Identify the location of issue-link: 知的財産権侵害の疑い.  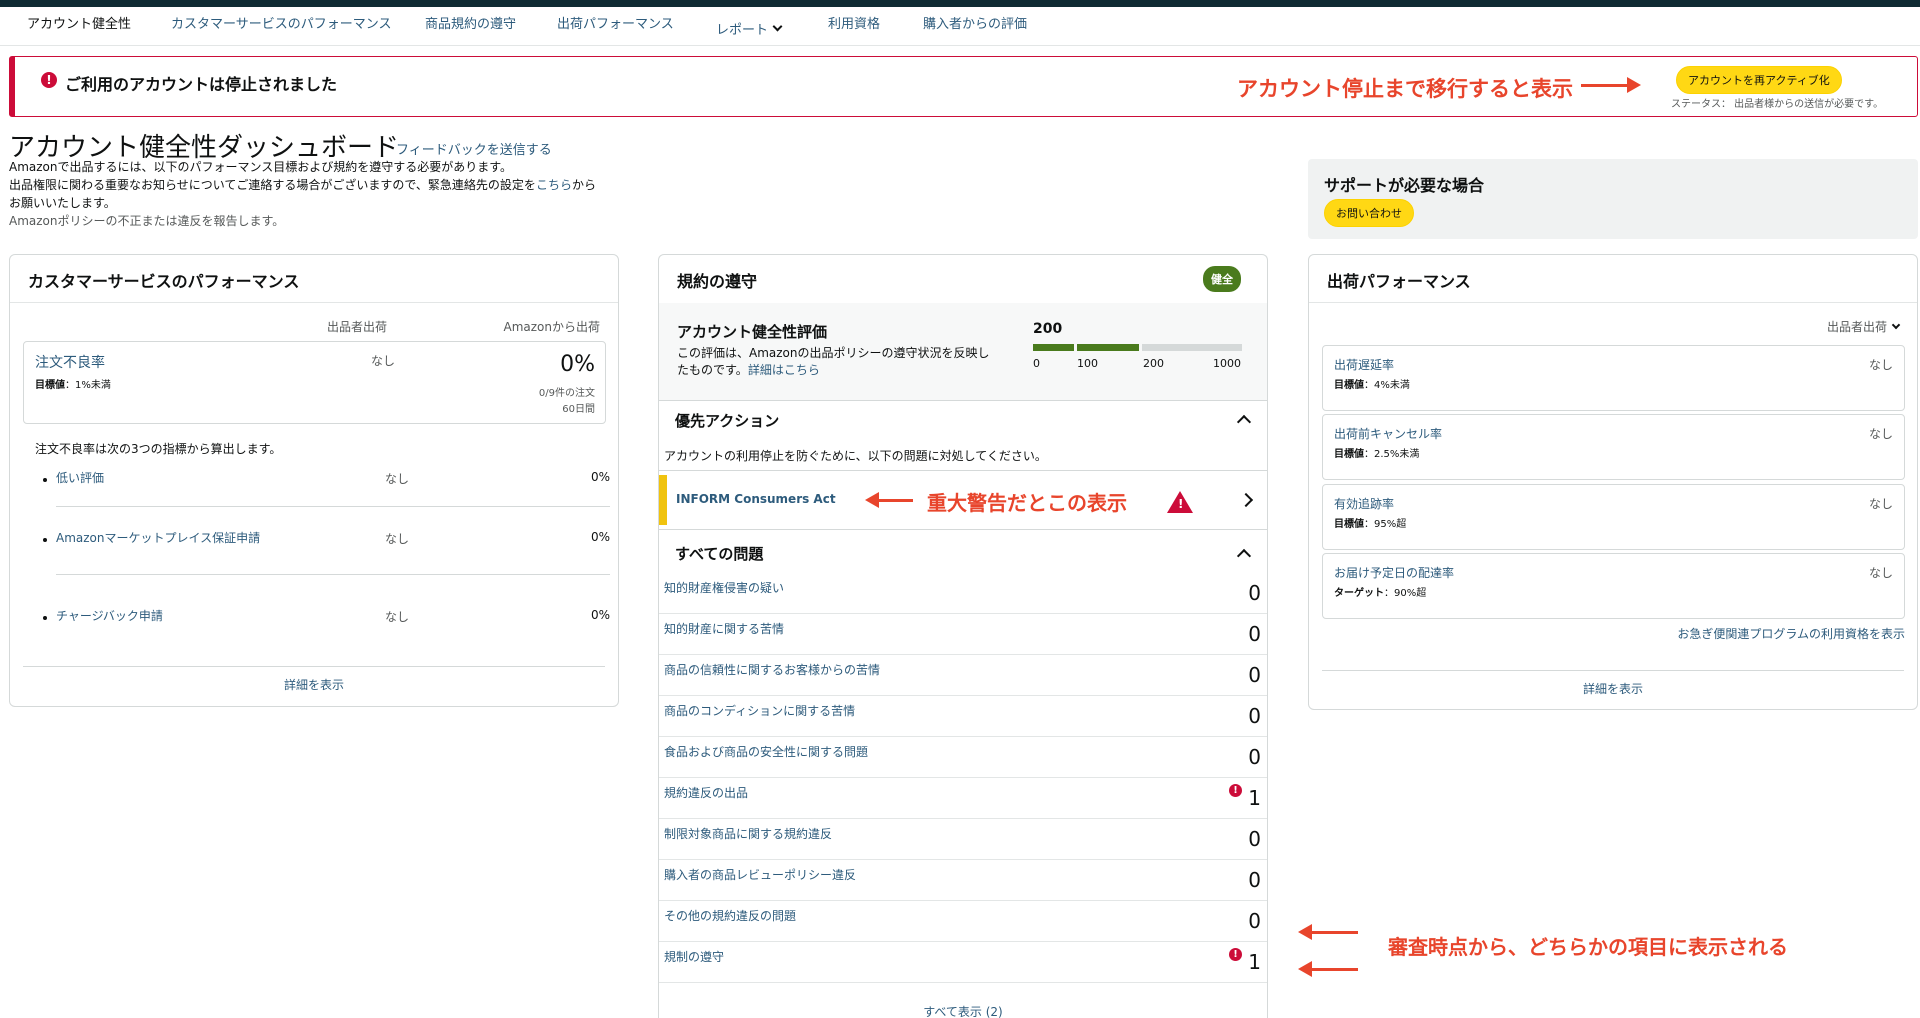
(724, 587).